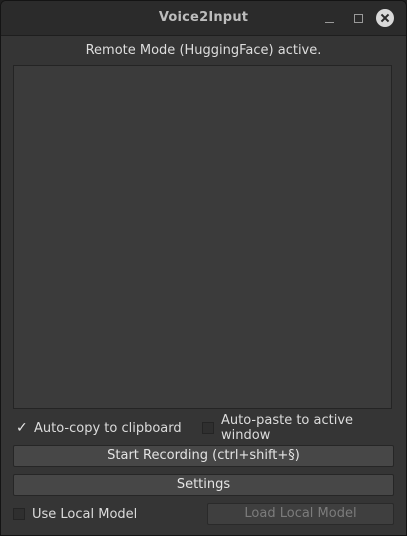 The width and height of the screenshot is (407, 536). I want to click on auto-copy-checkbox-box: ✓, so click(21, 428).